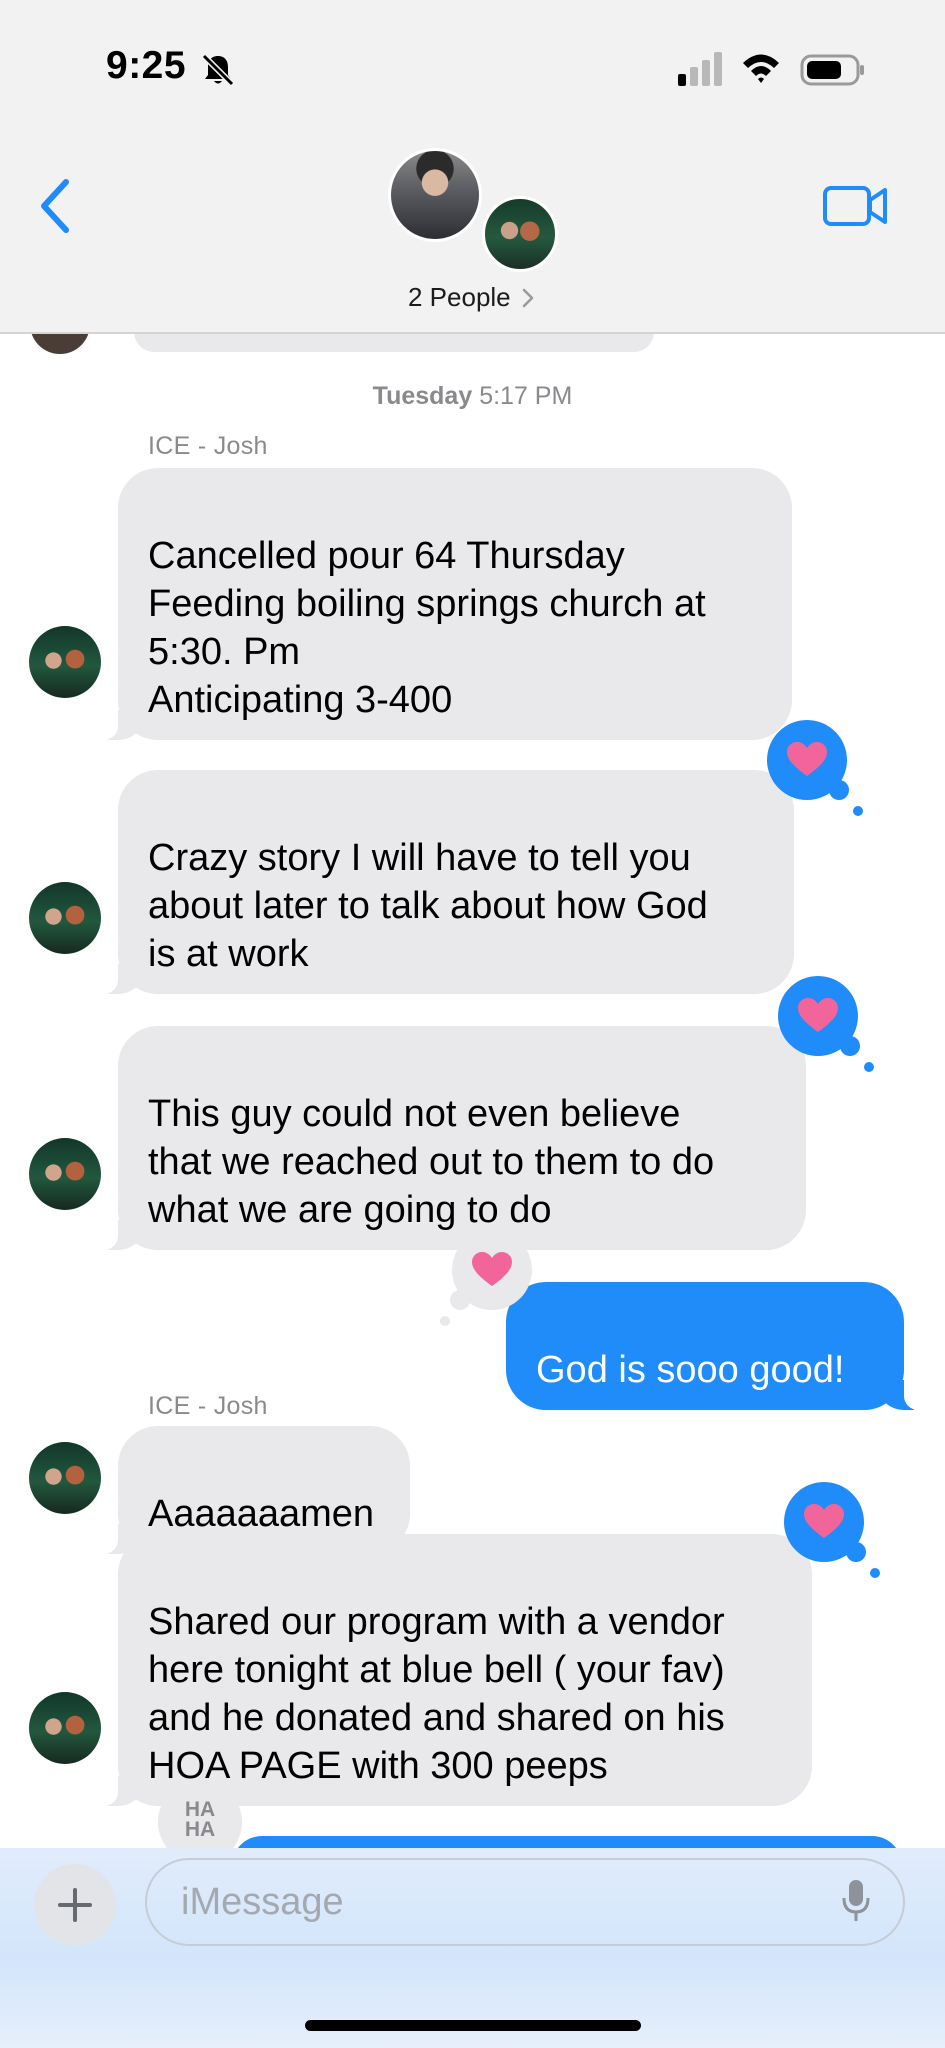 Image resolution: width=945 pixels, height=2048 pixels. Describe the element at coordinates (55, 206) in the screenshot. I see `chevron-left-icon` at that location.